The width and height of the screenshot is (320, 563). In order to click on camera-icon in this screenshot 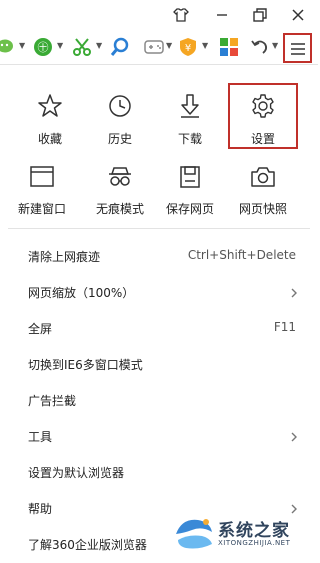, I will do `click(263, 177)`.